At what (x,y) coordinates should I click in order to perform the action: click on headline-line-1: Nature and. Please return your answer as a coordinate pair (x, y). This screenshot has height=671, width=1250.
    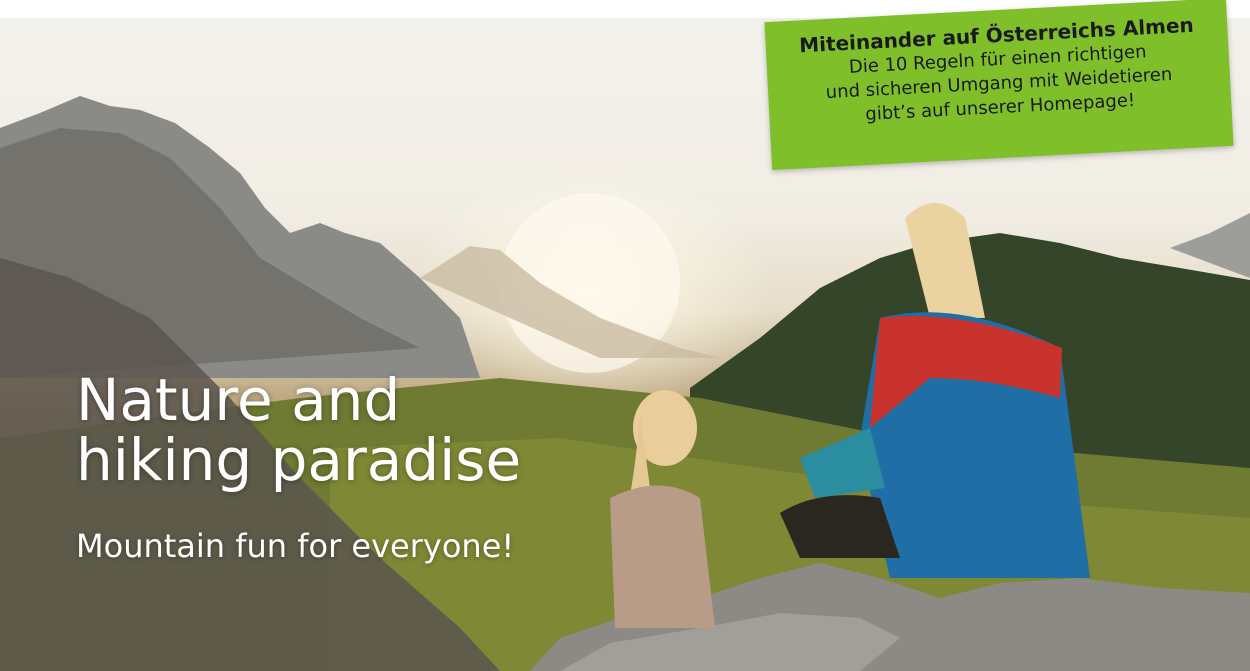
    Looking at the image, I should click on (238, 400).